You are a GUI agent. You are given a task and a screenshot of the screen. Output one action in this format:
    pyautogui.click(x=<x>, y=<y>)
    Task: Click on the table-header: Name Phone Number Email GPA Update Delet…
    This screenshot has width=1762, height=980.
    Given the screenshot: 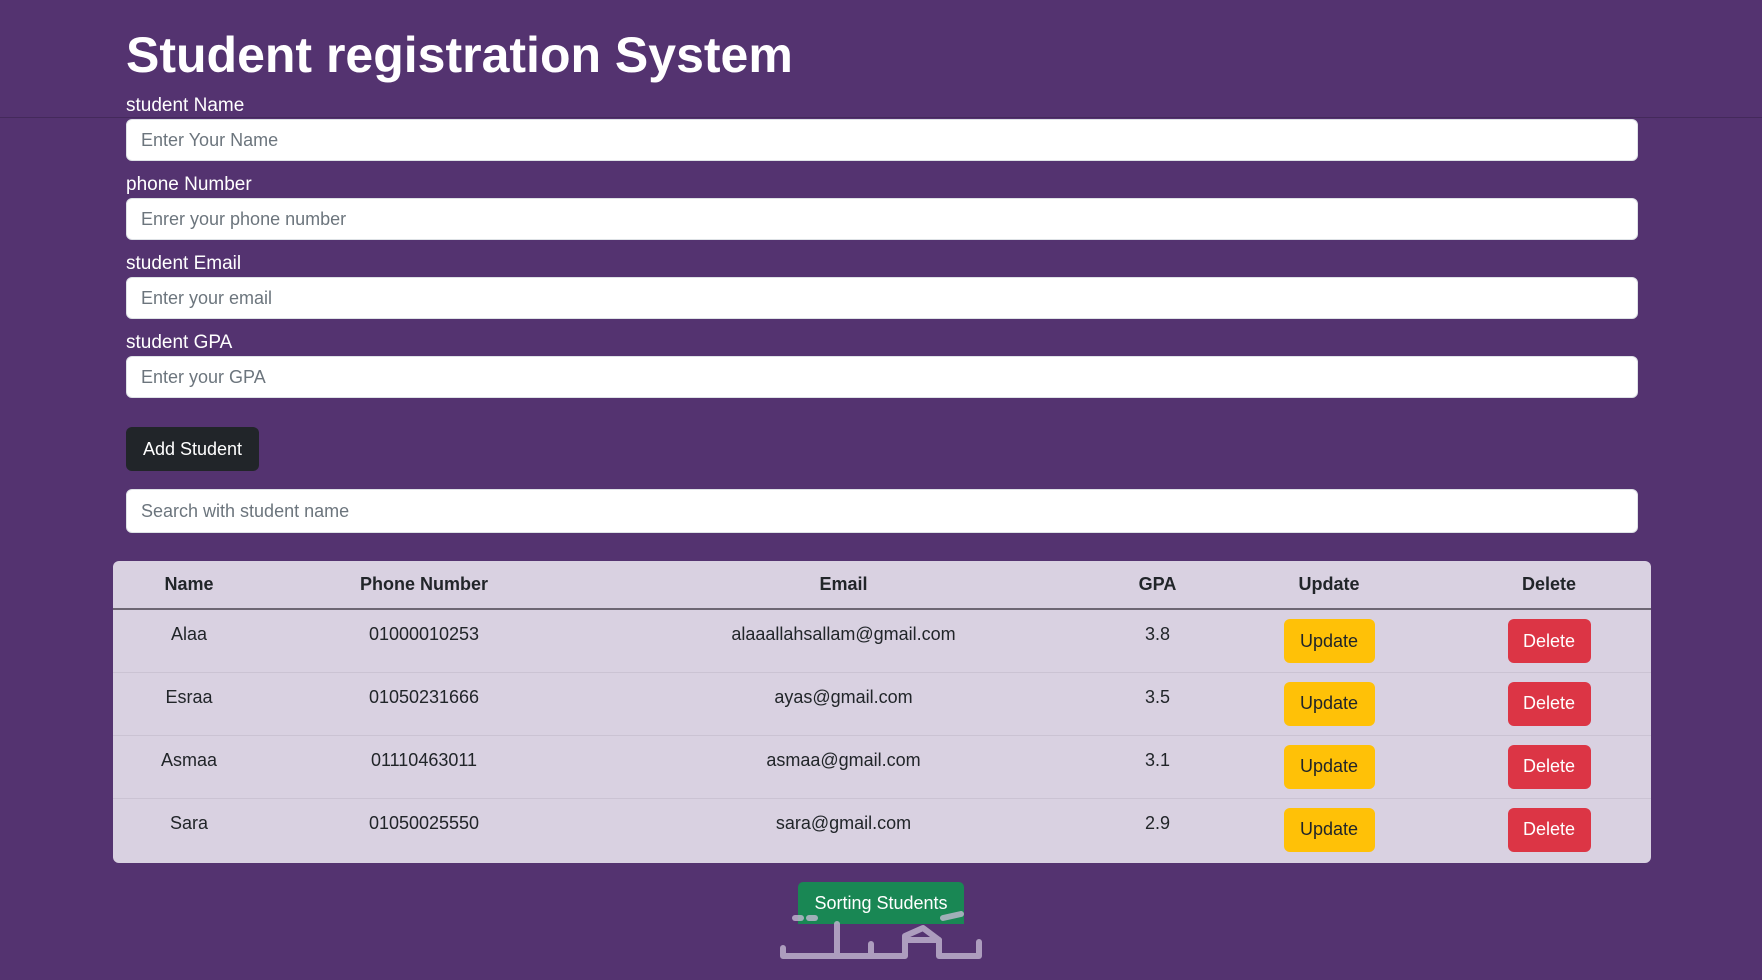 What is the action you would take?
    pyautogui.click(x=882, y=585)
    